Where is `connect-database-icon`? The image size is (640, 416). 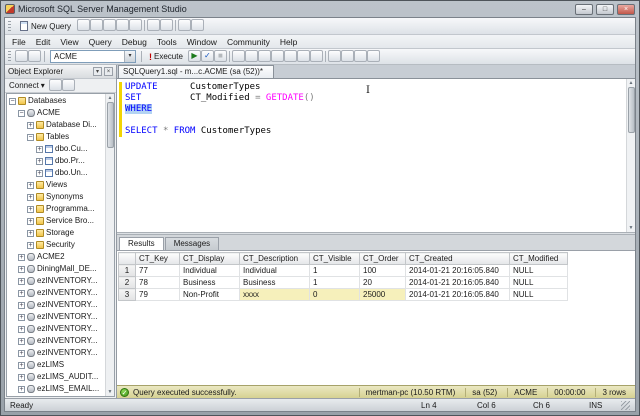 connect-database-icon is located at coordinates (21, 55).